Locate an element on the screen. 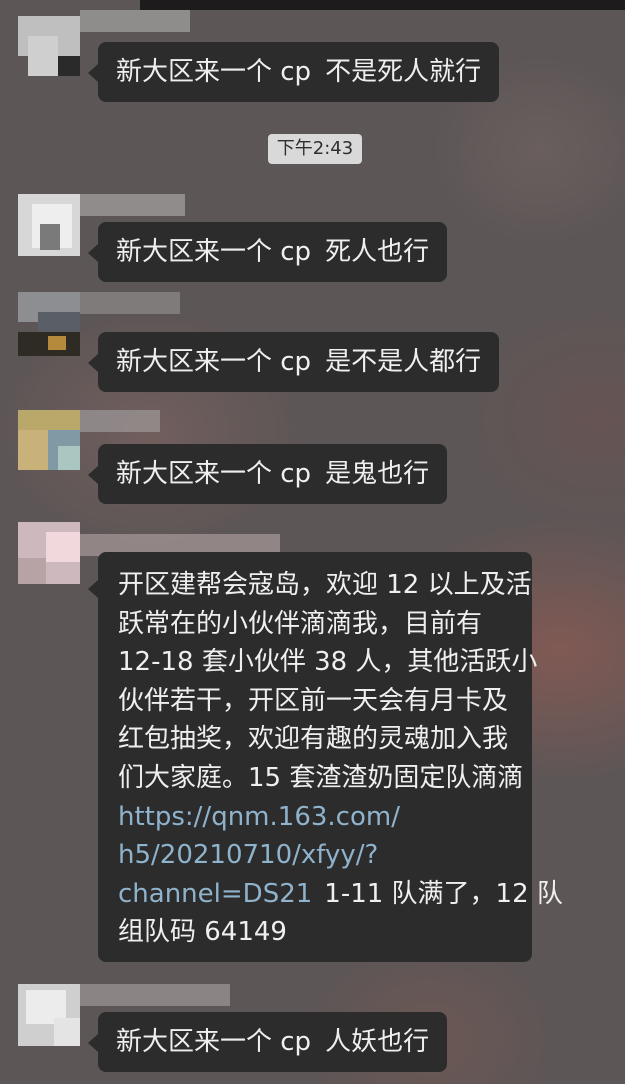 This screenshot has height=1084, width=625. message-line: 红包抽奖，欢迎有趣的灵魂加入我 is located at coordinates (313, 739).